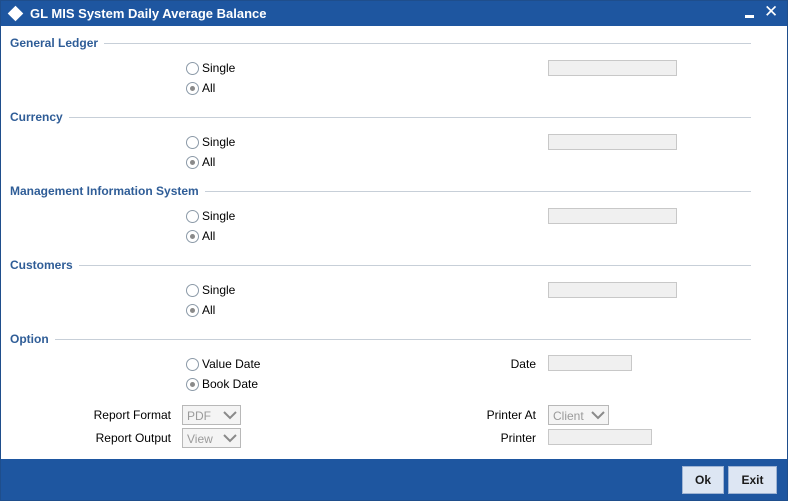  What do you see at coordinates (199, 416) in the screenshot?
I see `report-format-value: PDF` at bounding box center [199, 416].